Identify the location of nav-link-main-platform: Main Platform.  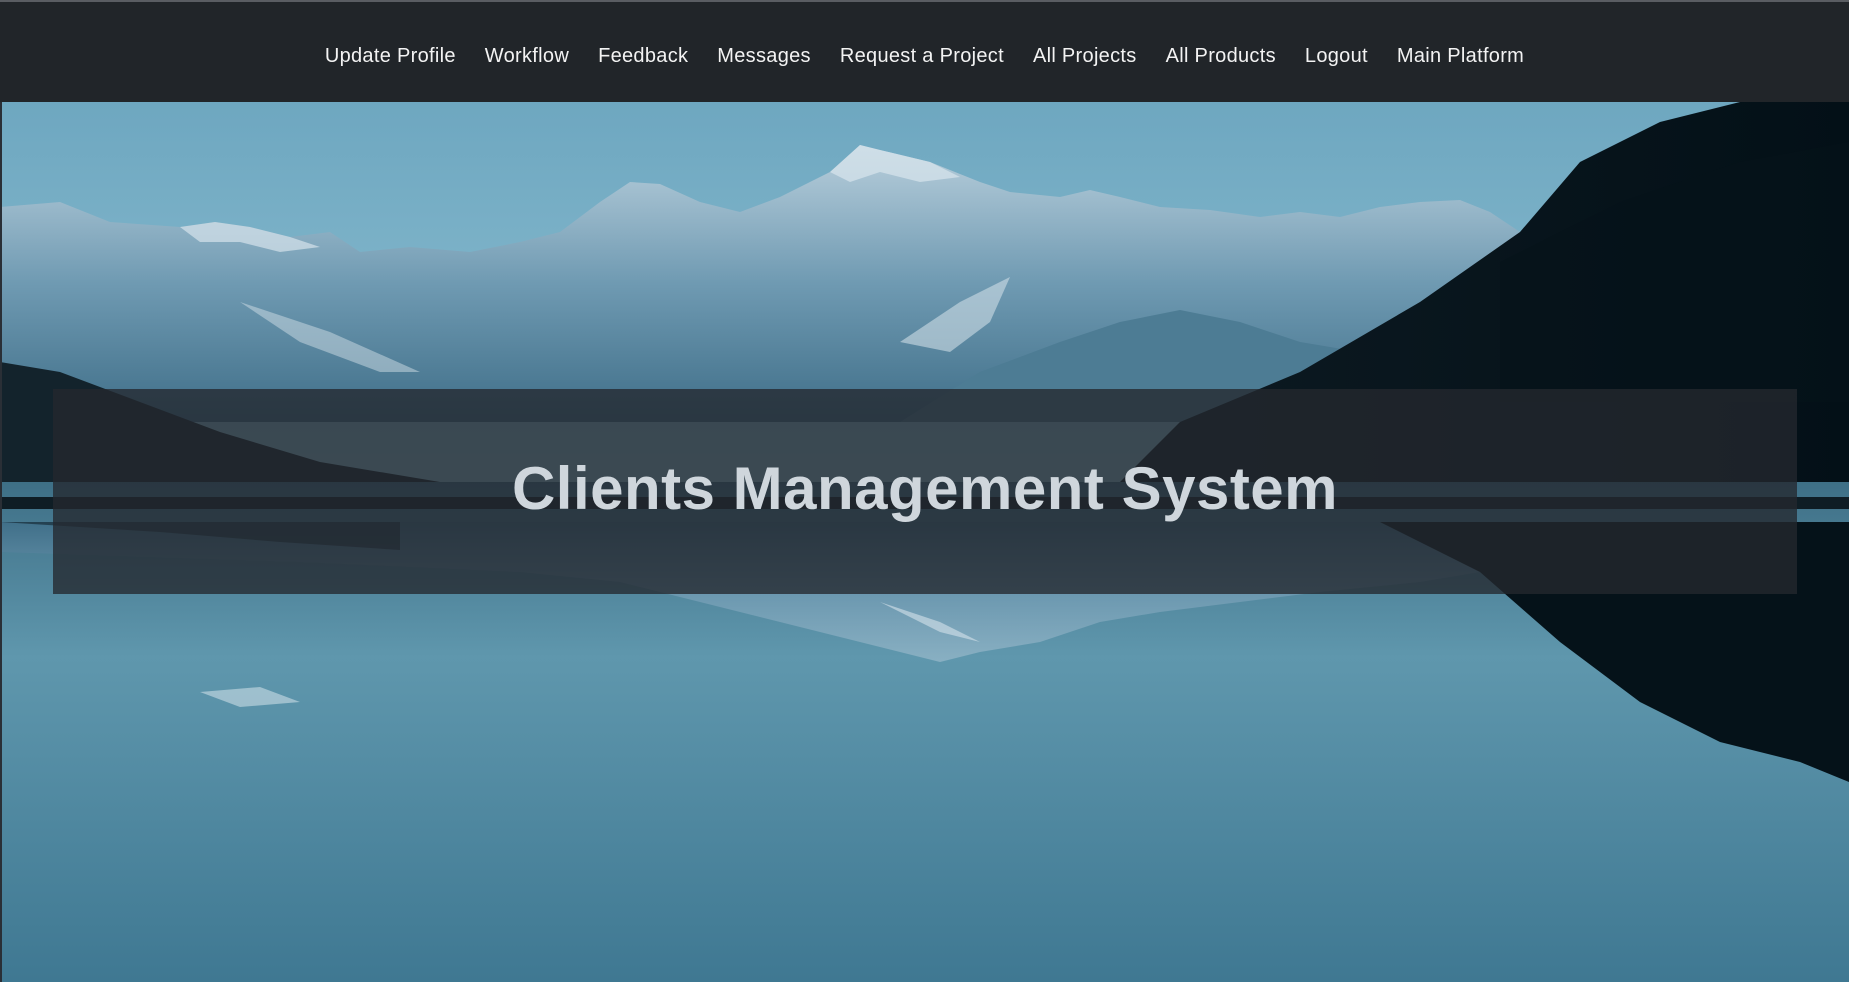
(1460, 56).